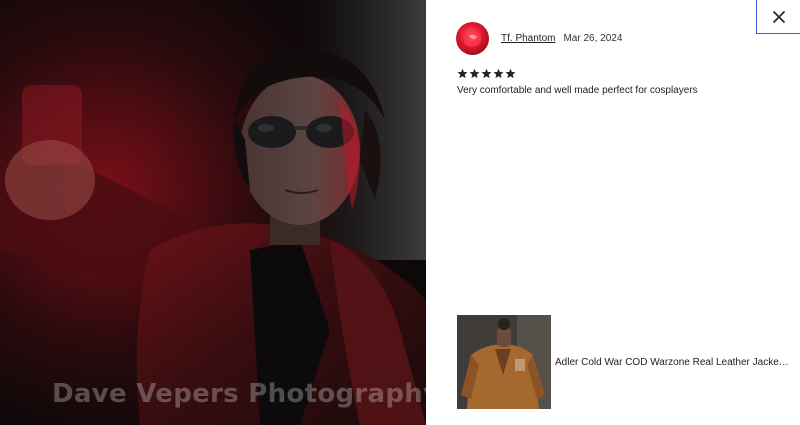 Image resolution: width=800 pixels, height=425 pixels. I want to click on reviewer-header: Tf. Phantom Mar 26, 2024, so click(539, 38).